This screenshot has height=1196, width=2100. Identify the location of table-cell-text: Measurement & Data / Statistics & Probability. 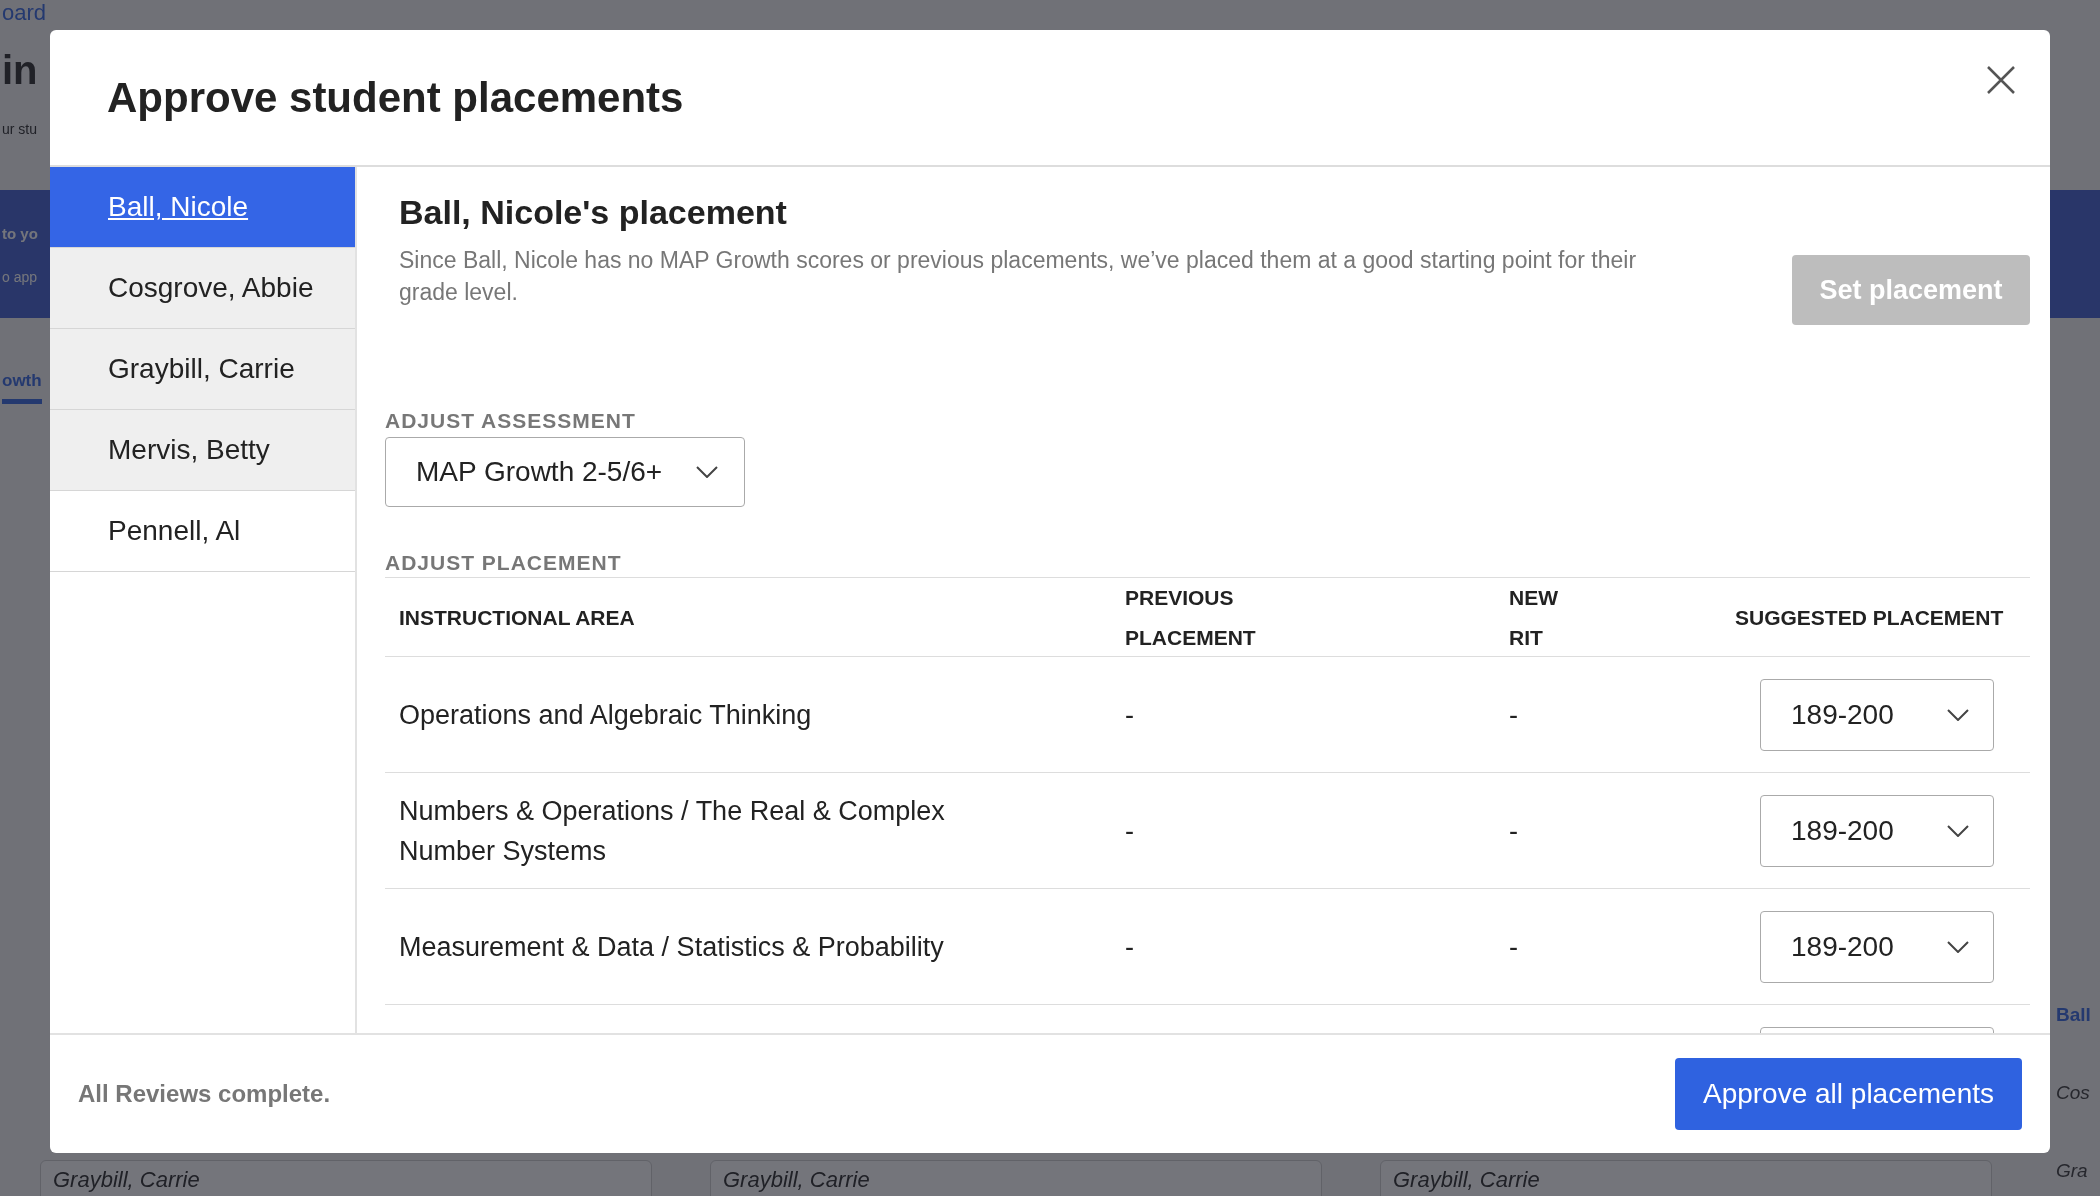
(671, 947).